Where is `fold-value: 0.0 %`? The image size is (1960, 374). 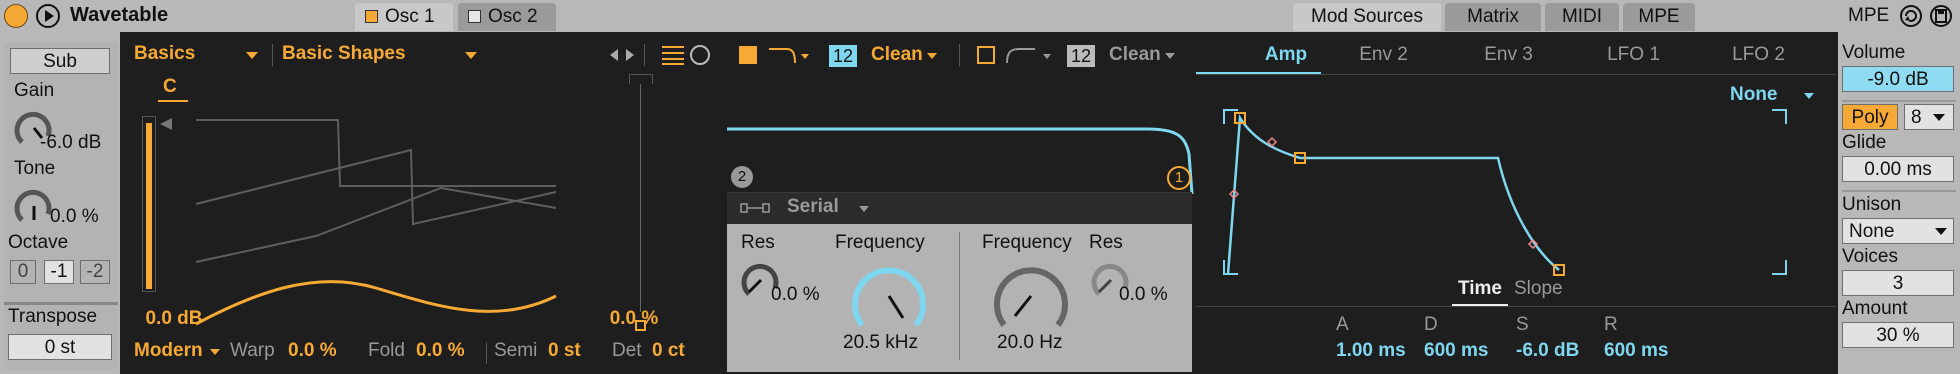 fold-value: 0.0 % is located at coordinates (440, 351).